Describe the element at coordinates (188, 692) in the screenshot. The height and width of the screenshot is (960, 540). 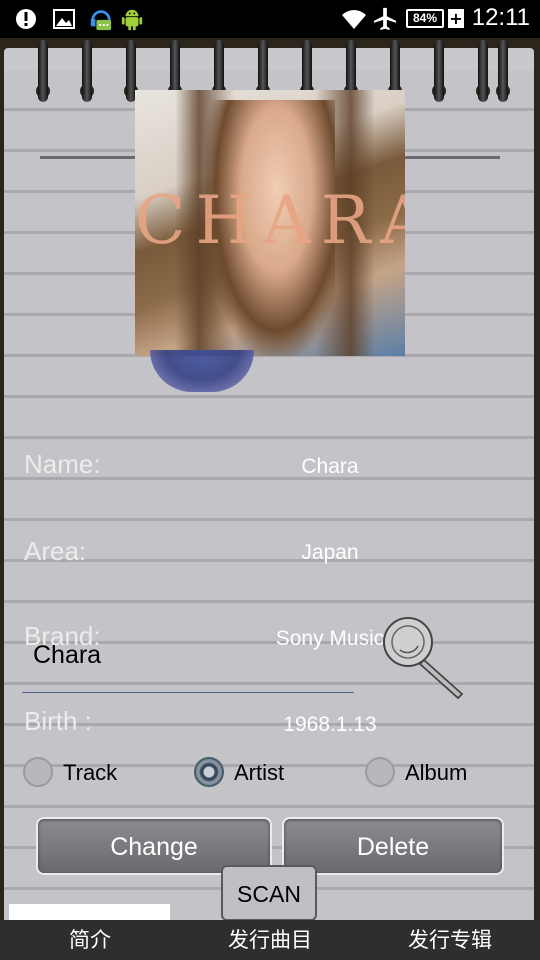
I see `search-input-underline` at that location.